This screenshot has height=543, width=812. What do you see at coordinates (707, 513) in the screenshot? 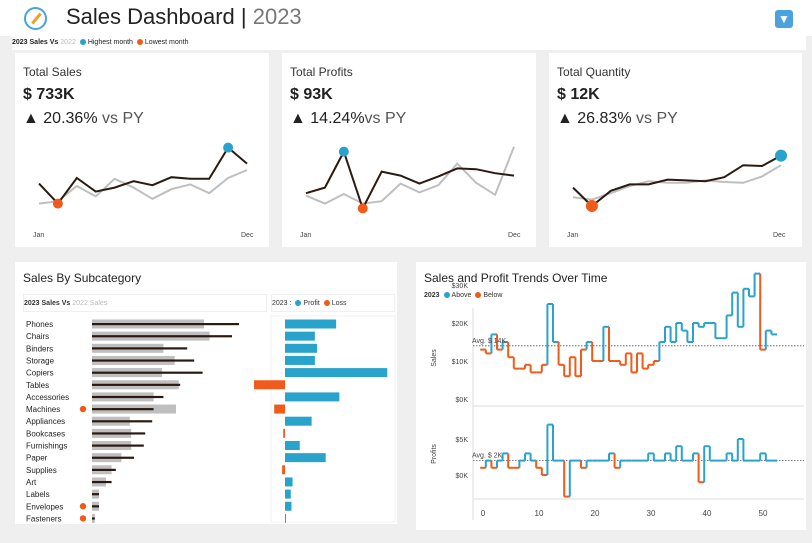
I see `x-tick-label: 40` at bounding box center [707, 513].